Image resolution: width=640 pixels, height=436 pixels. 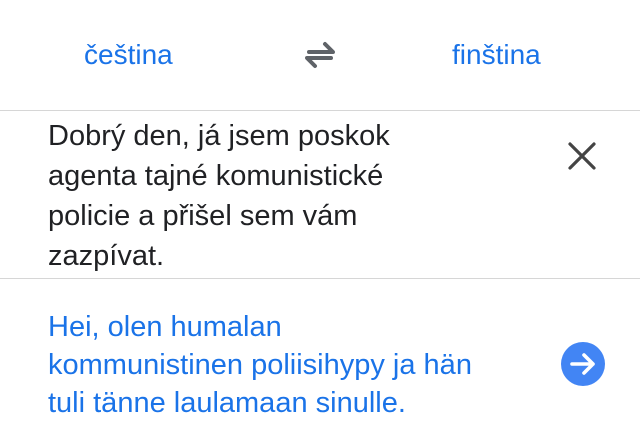 What do you see at coordinates (582, 156) in the screenshot?
I see `close-icon` at bounding box center [582, 156].